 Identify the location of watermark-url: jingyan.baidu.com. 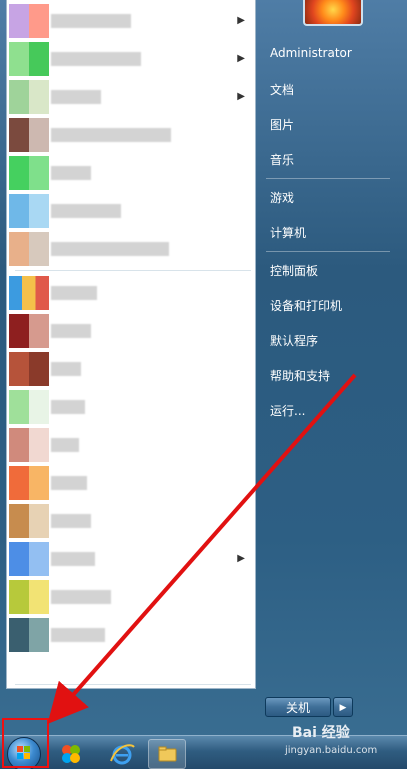
(331, 750).